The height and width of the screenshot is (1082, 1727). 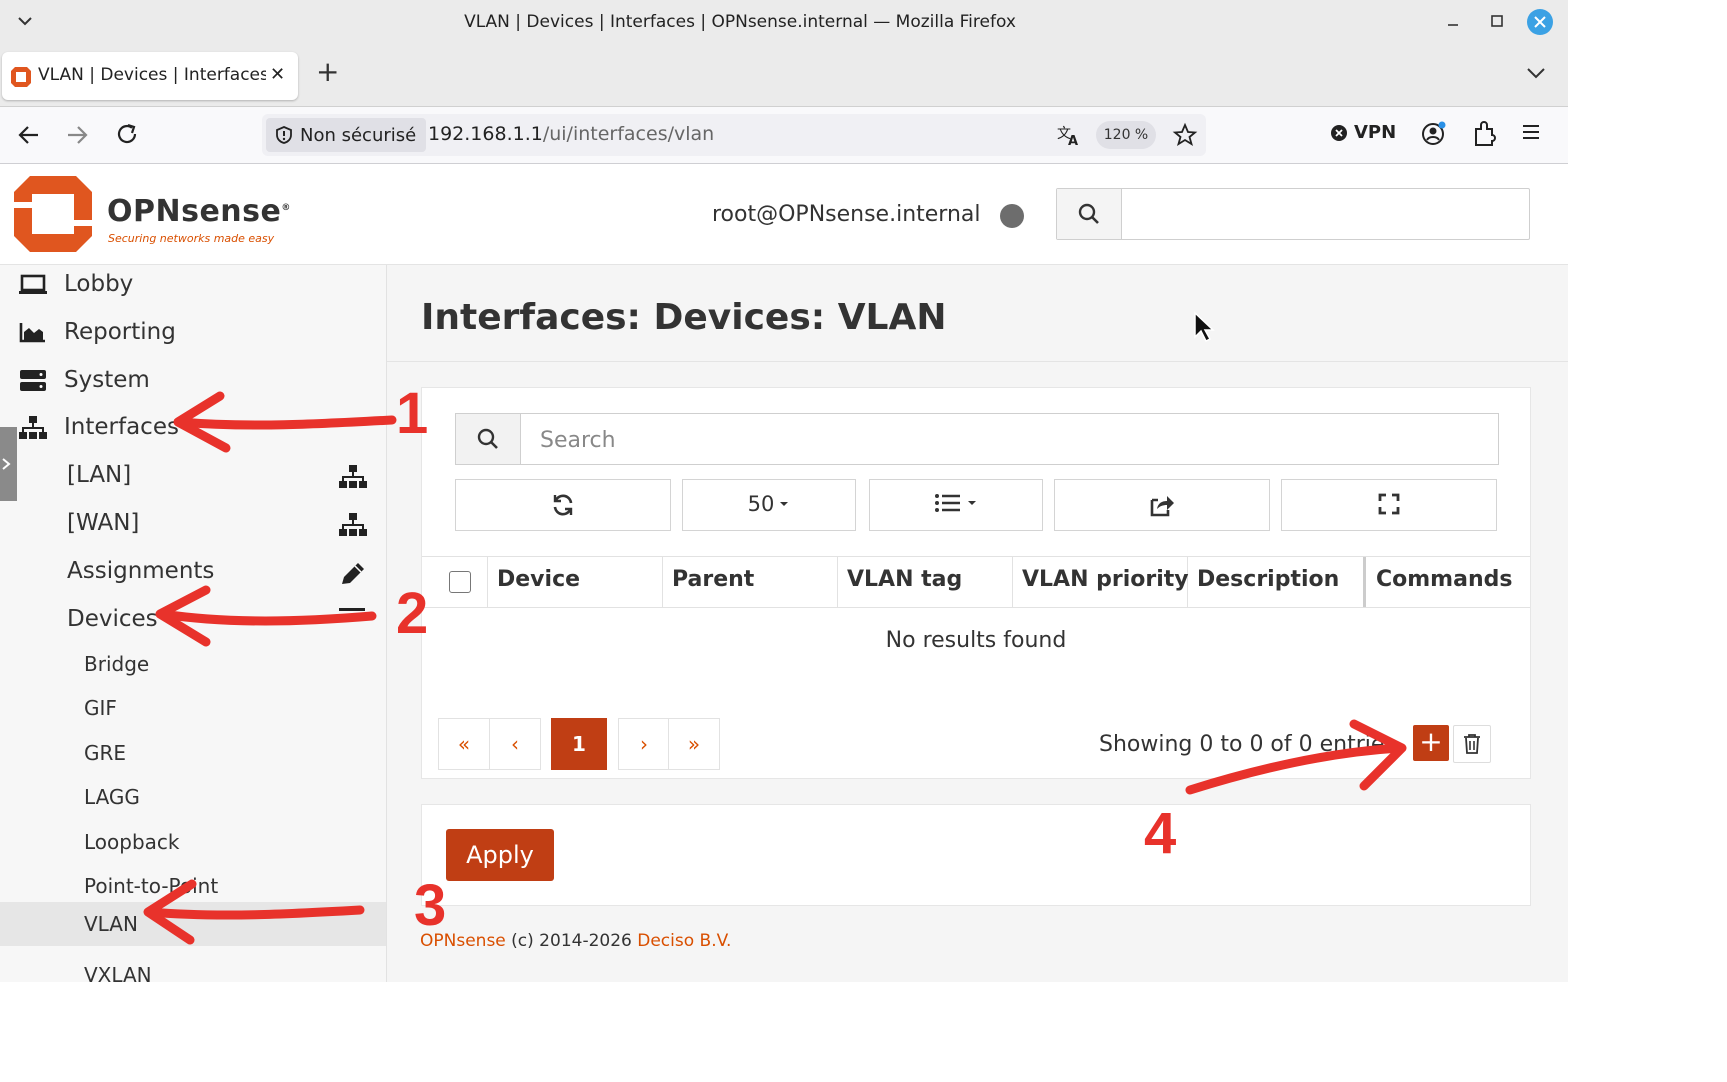 What do you see at coordinates (193, 287) in the screenshot?
I see `sidebar-item-lobby: Lobby` at bounding box center [193, 287].